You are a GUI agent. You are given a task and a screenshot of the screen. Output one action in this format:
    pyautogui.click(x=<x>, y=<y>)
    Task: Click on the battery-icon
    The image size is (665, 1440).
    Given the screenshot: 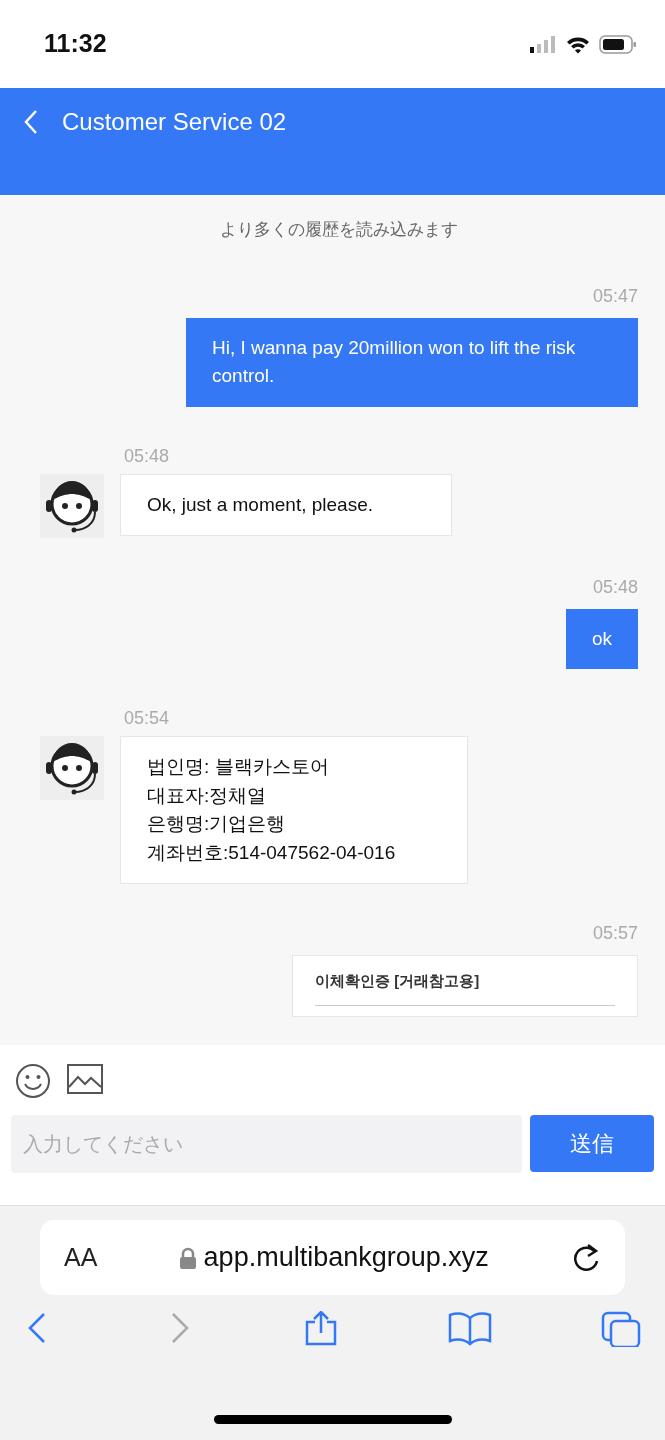 What is the action you would take?
    pyautogui.click(x=618, y=44)
    